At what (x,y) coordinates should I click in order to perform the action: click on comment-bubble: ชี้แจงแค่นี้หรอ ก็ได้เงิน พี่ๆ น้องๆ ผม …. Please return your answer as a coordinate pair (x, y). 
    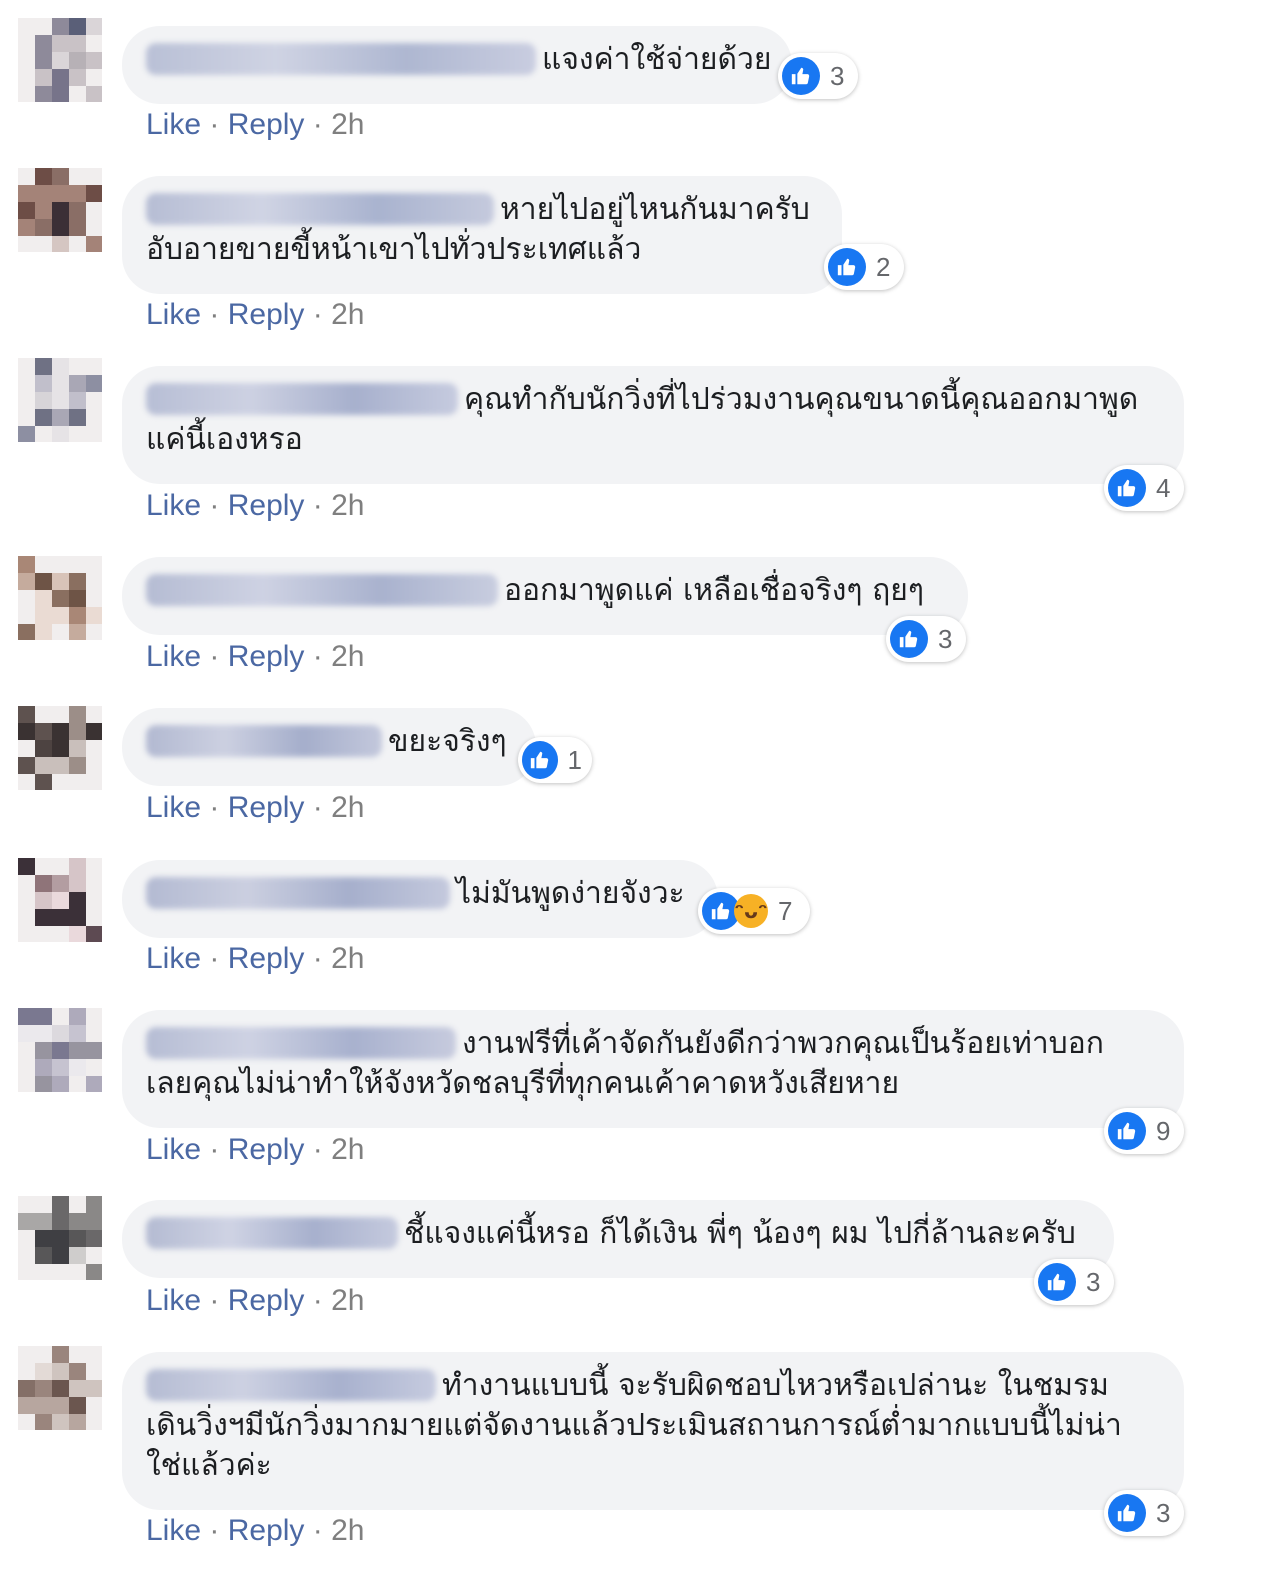
    Looking at the image, I should click on (618, 1239).